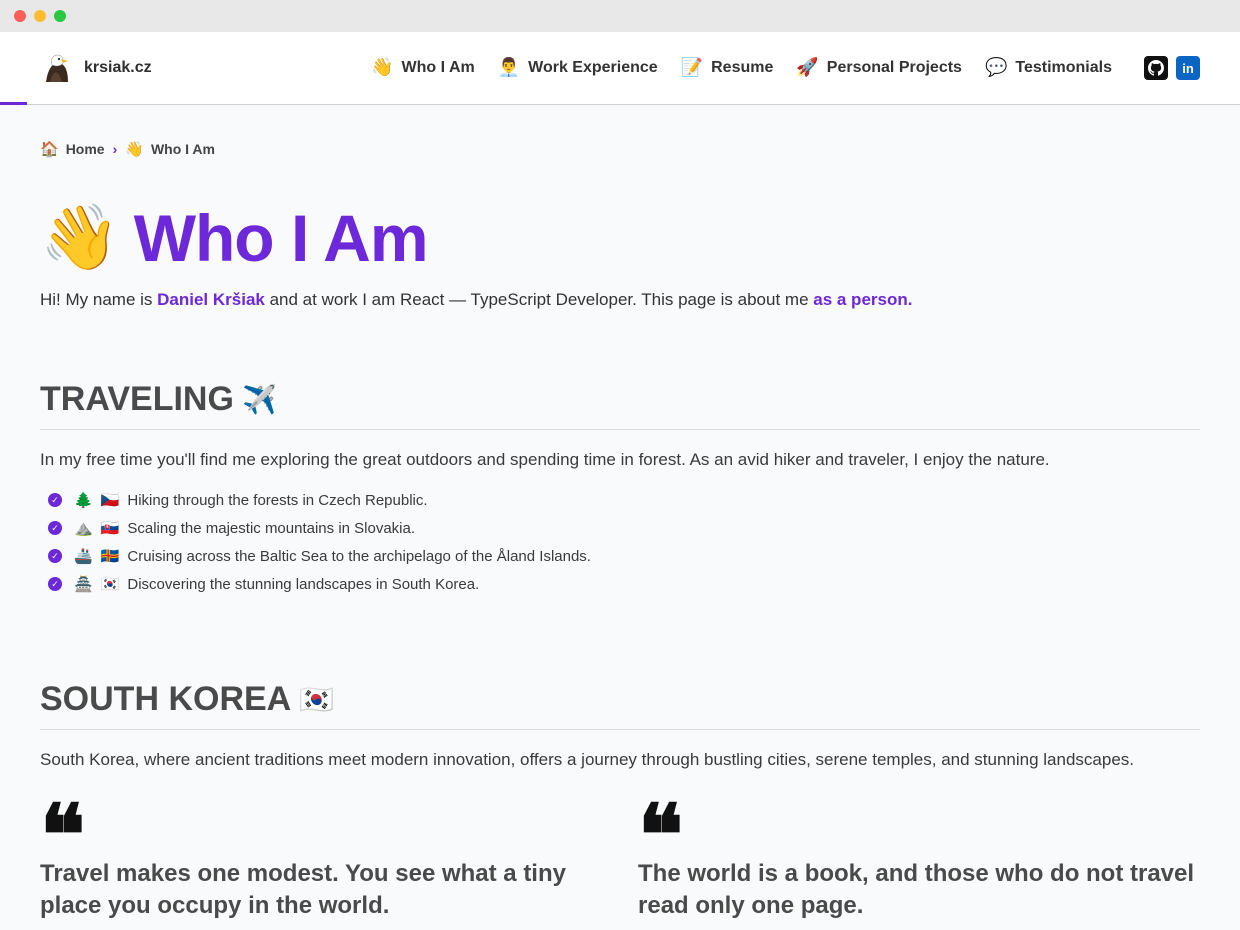 This screenshot has width=1240, height=930. I want to click on breadcrumb-home: 🏠 Home, so click(72, 149).